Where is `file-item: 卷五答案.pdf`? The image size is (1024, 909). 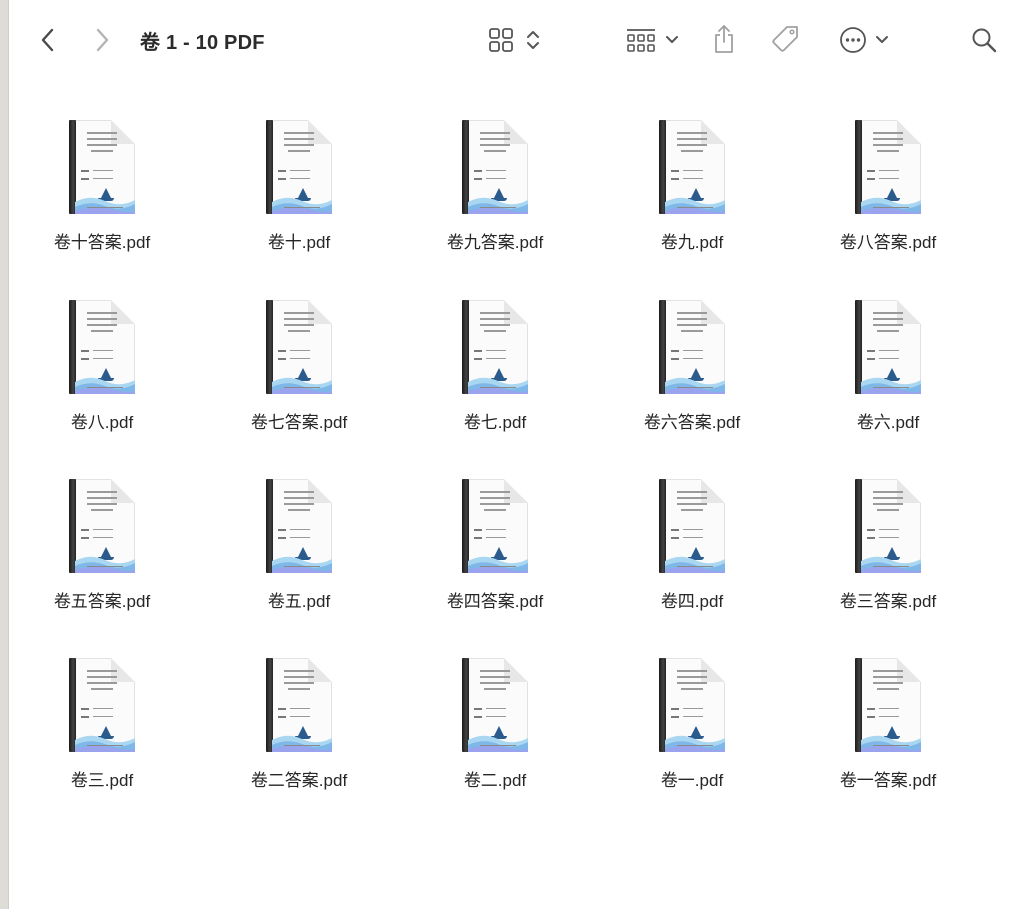 file-item: 卷五答案.pdf is located at coordinates (102, 554).